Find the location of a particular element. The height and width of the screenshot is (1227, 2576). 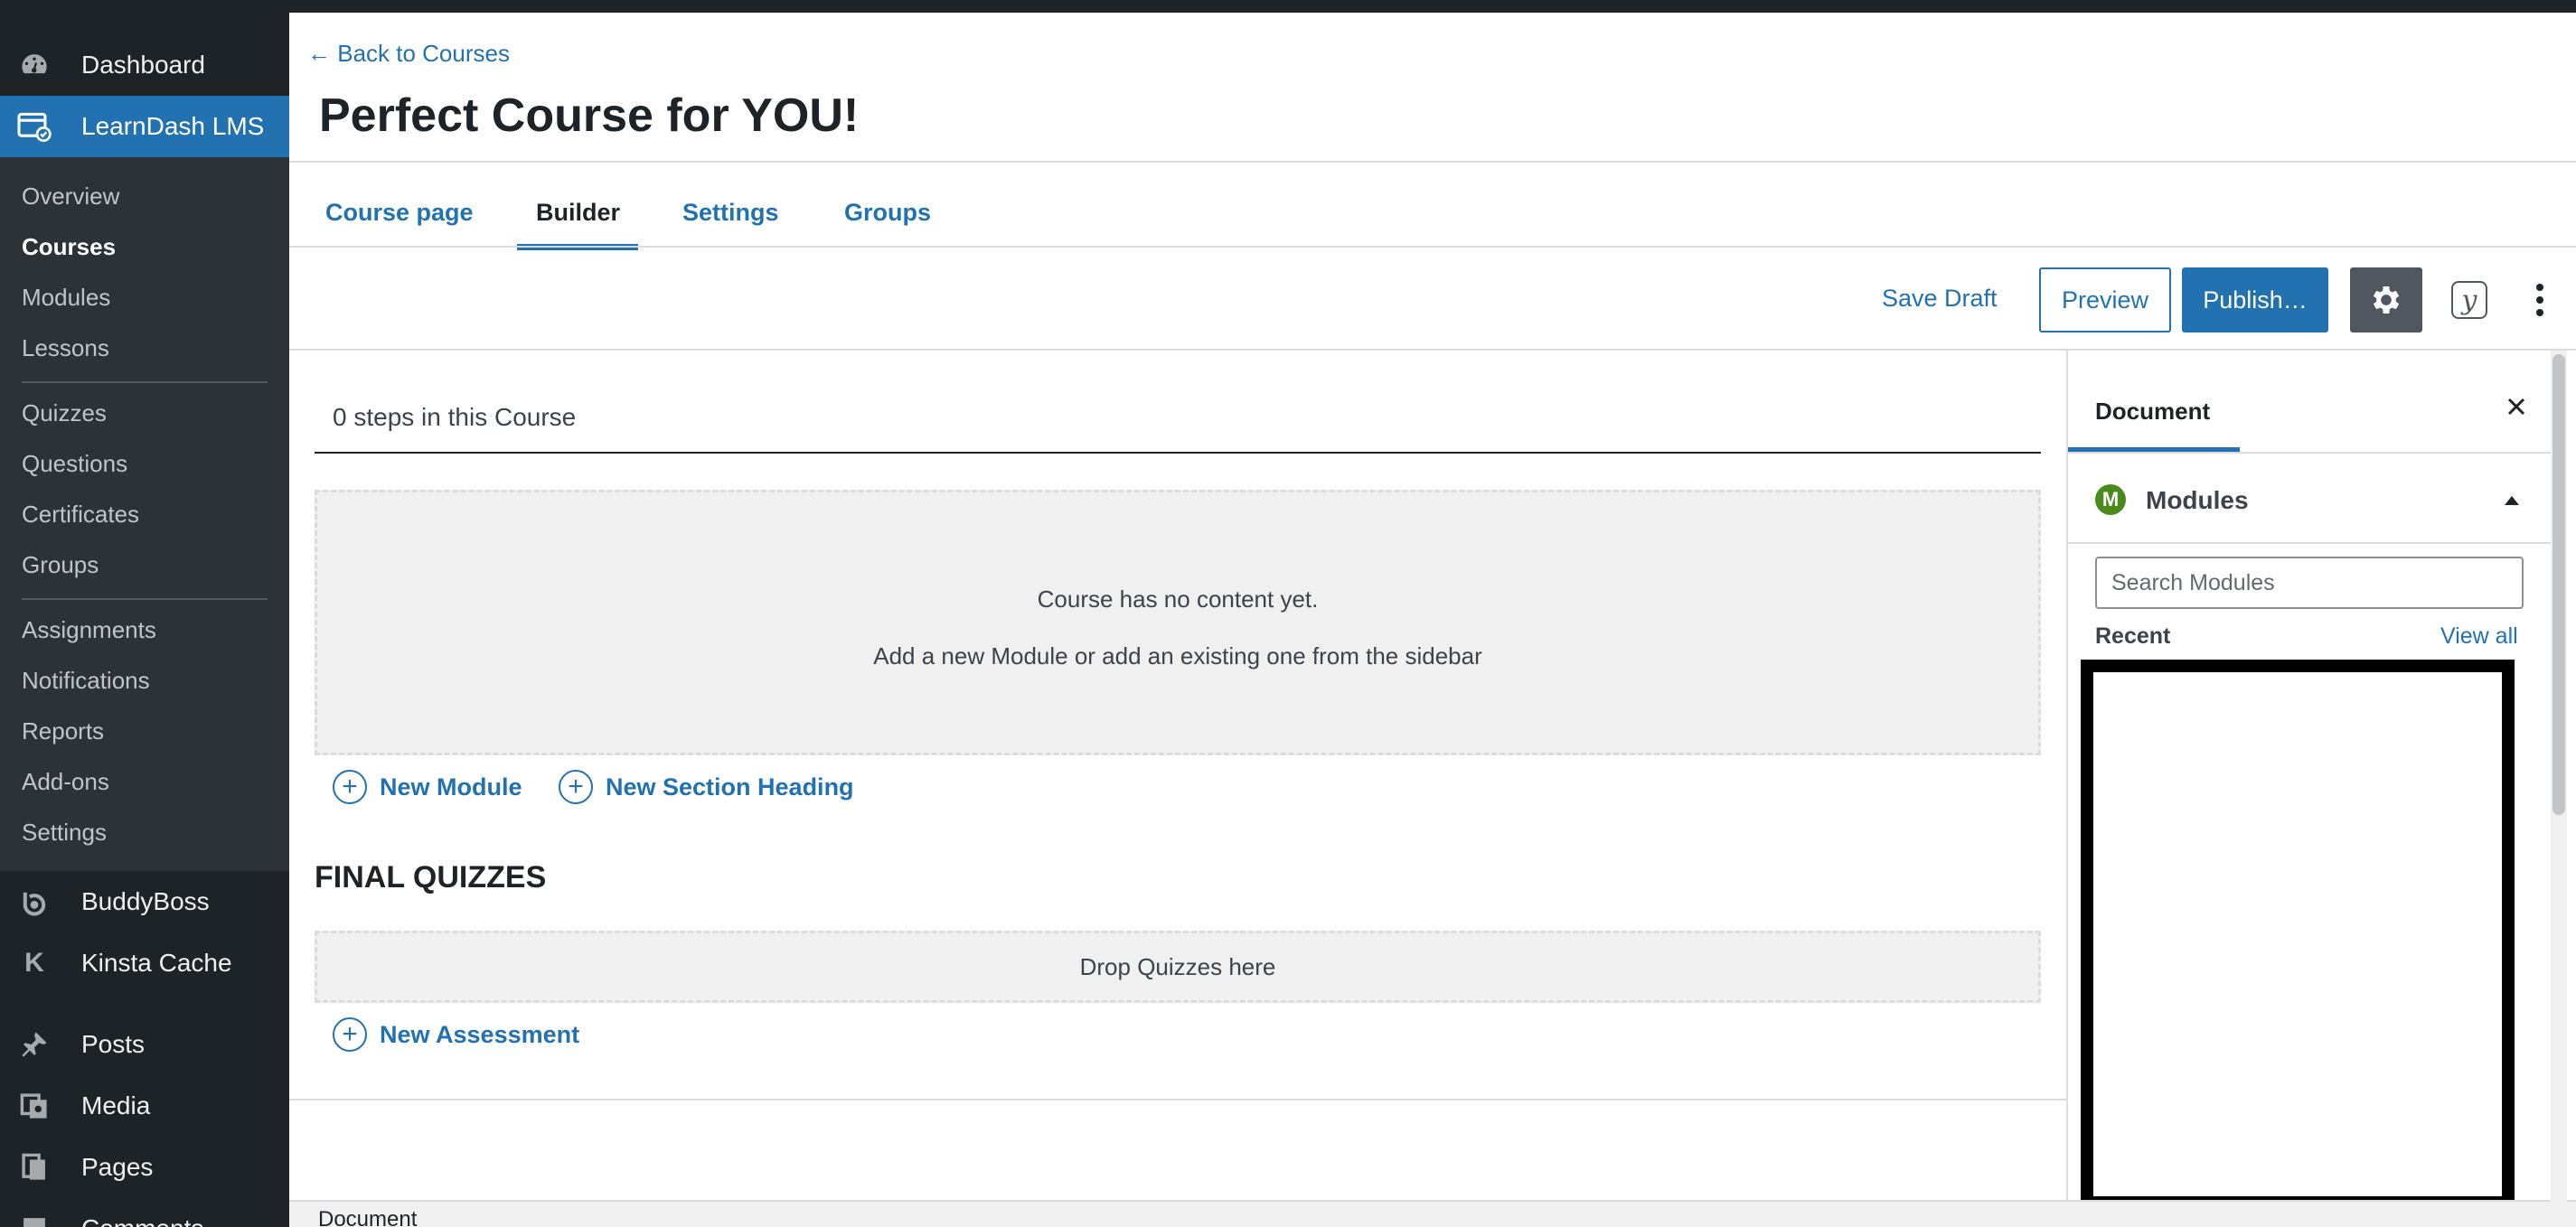

submenu-addons: Add-ons is located at coordinates (65, 782).